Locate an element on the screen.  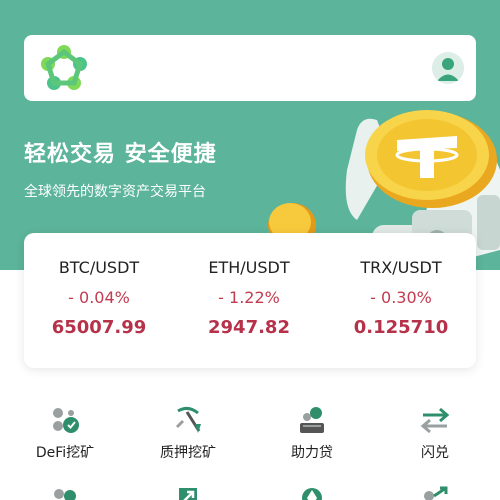
hero-subtitle: 全球领先的数字资产交易平台 is located at coordinates (115, 192).